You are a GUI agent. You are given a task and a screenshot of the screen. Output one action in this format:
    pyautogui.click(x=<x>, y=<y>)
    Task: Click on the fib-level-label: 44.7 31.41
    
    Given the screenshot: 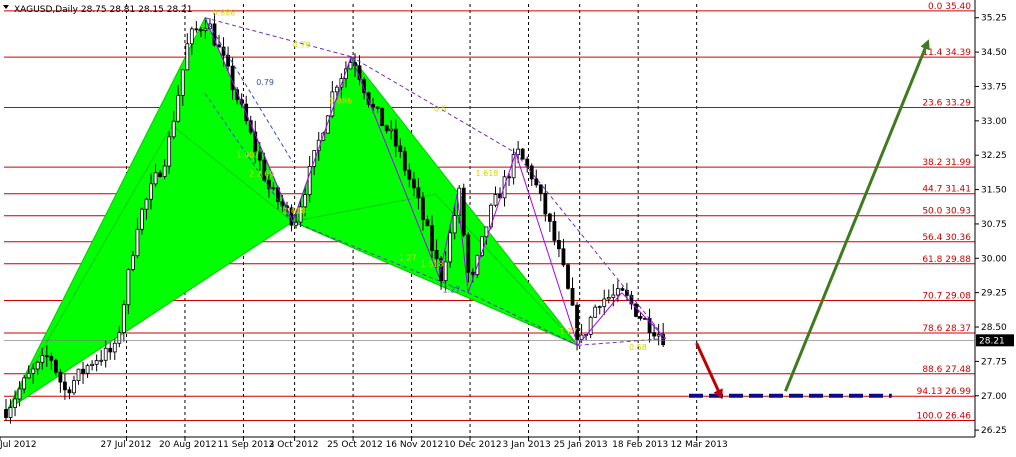 What is the action you would take?
    pyautogui.click(x=946, y=190)
    